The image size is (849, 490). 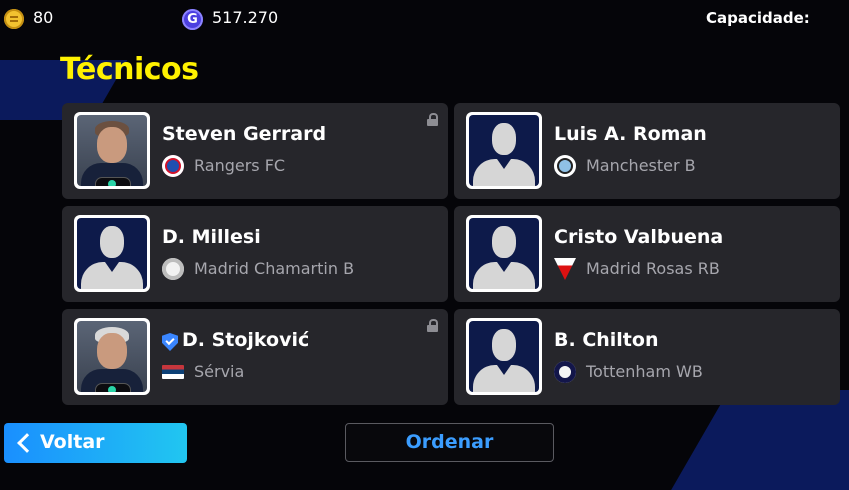 I want to click on background-stripe, so click(x=760, y=440).